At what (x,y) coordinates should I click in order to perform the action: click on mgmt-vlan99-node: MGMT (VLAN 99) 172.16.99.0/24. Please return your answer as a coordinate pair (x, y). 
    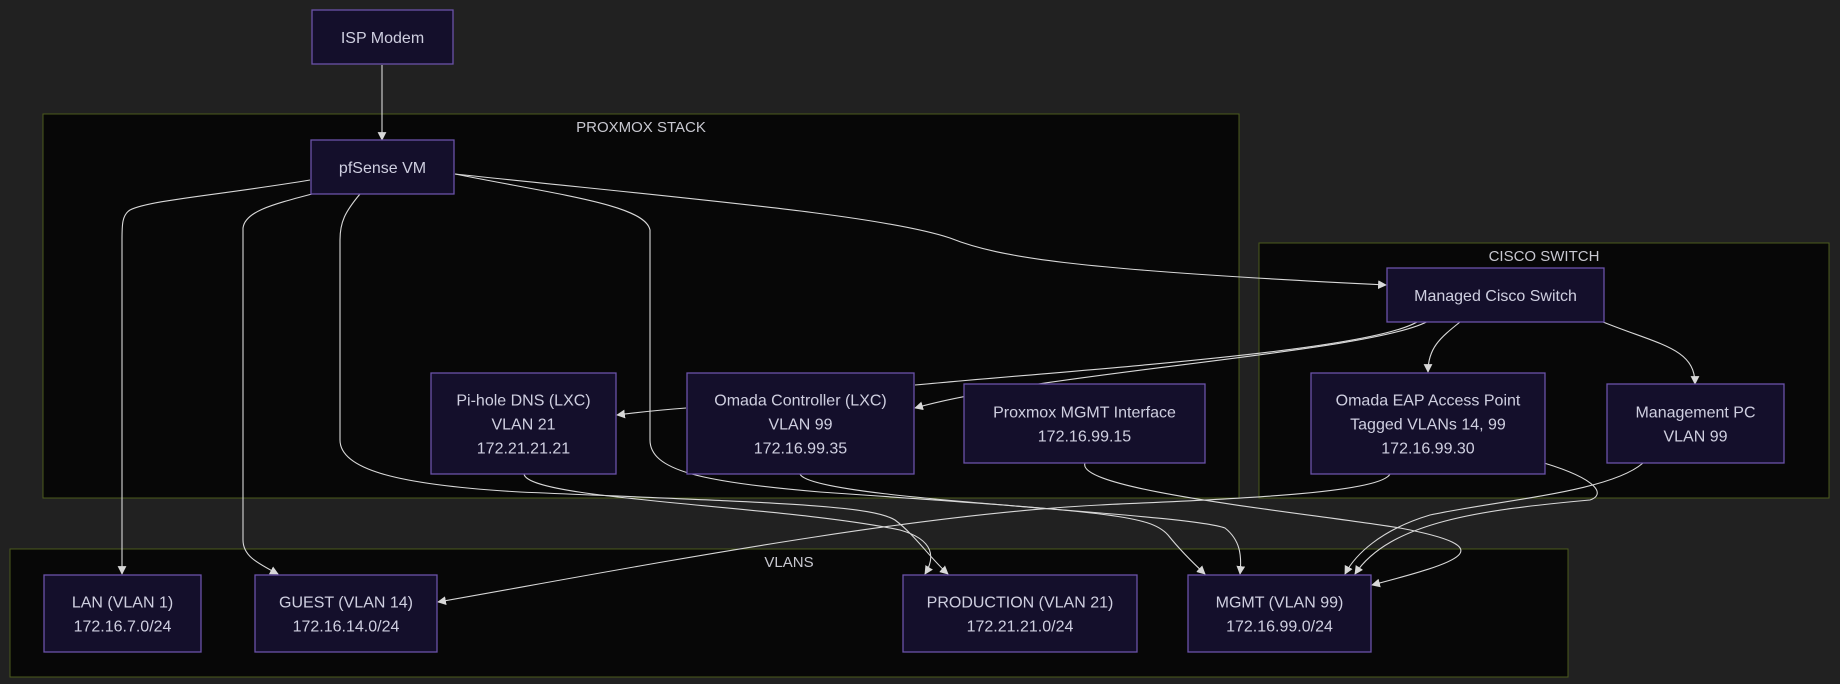
    Looking at the image, I should click on (1279, 613).